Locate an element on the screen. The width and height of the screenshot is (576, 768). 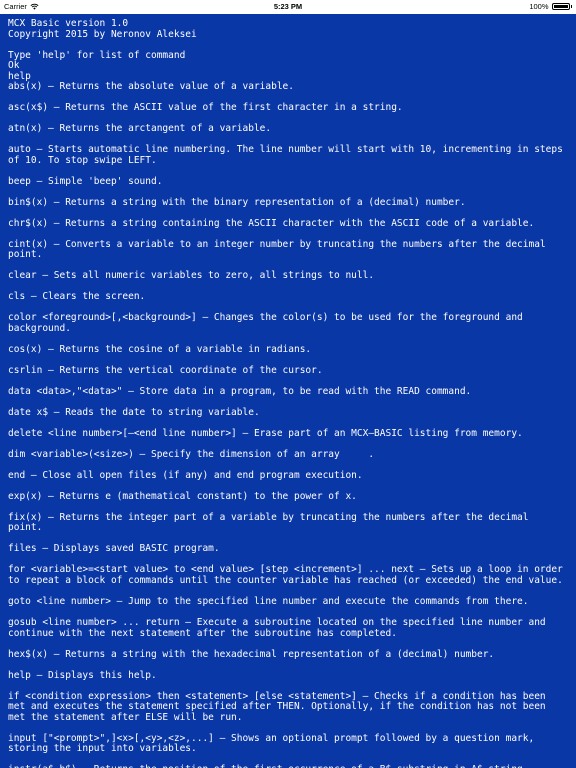
battery-icon is located at coordinates (560, 6).